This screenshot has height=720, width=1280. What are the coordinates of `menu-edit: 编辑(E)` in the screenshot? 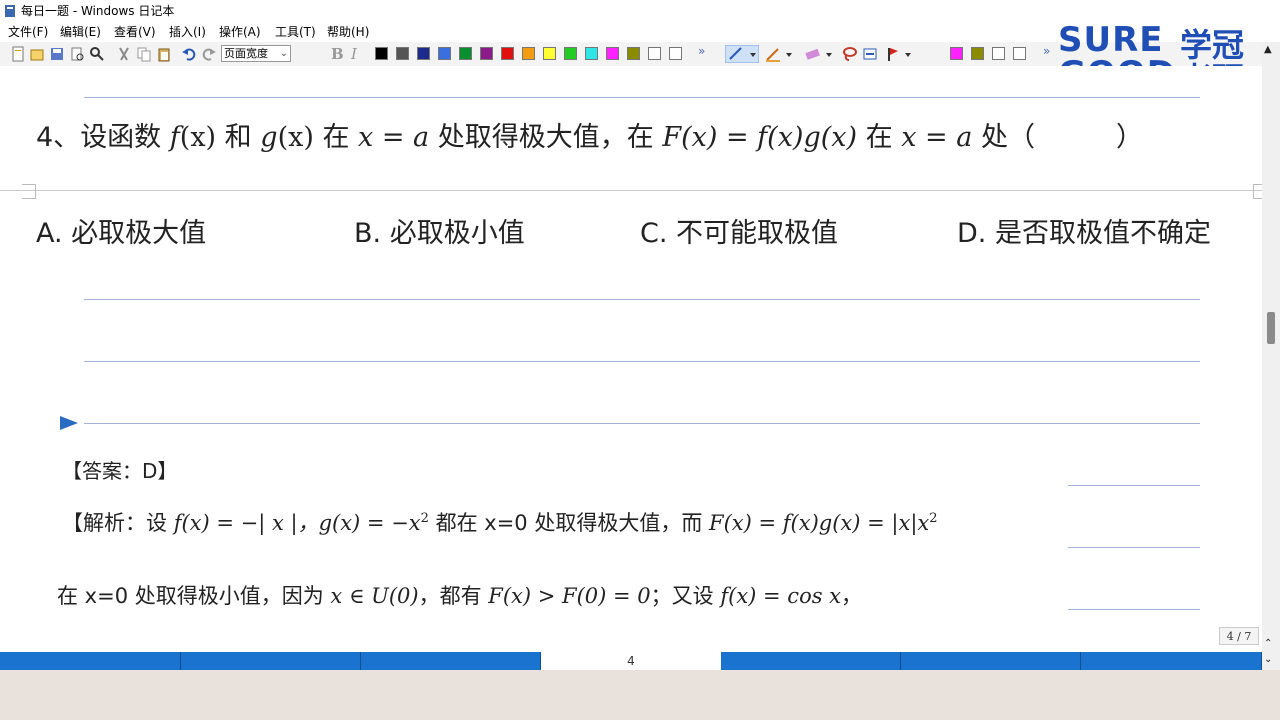 It's located at (80, 32).